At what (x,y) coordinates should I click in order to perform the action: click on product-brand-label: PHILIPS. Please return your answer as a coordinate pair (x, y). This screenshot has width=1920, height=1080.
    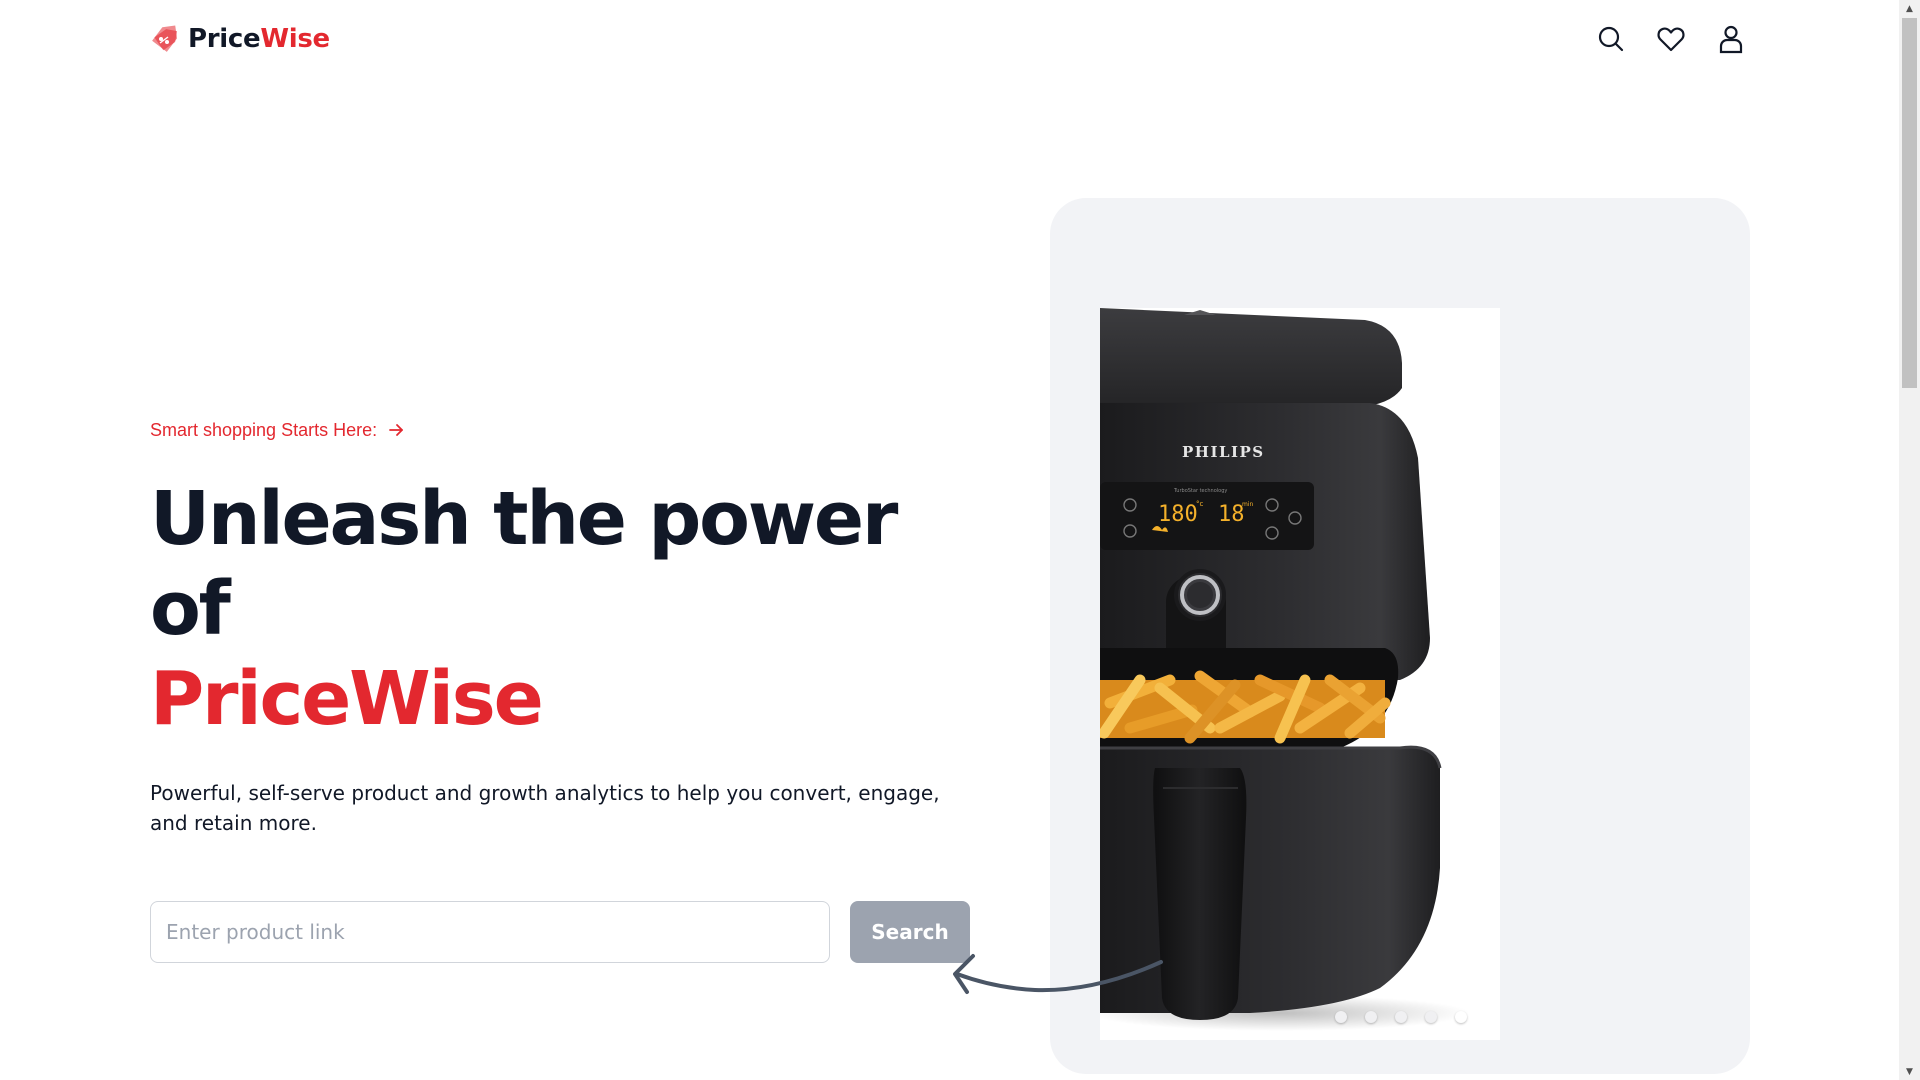
    Looking at the image, I should click on (1223, 452).